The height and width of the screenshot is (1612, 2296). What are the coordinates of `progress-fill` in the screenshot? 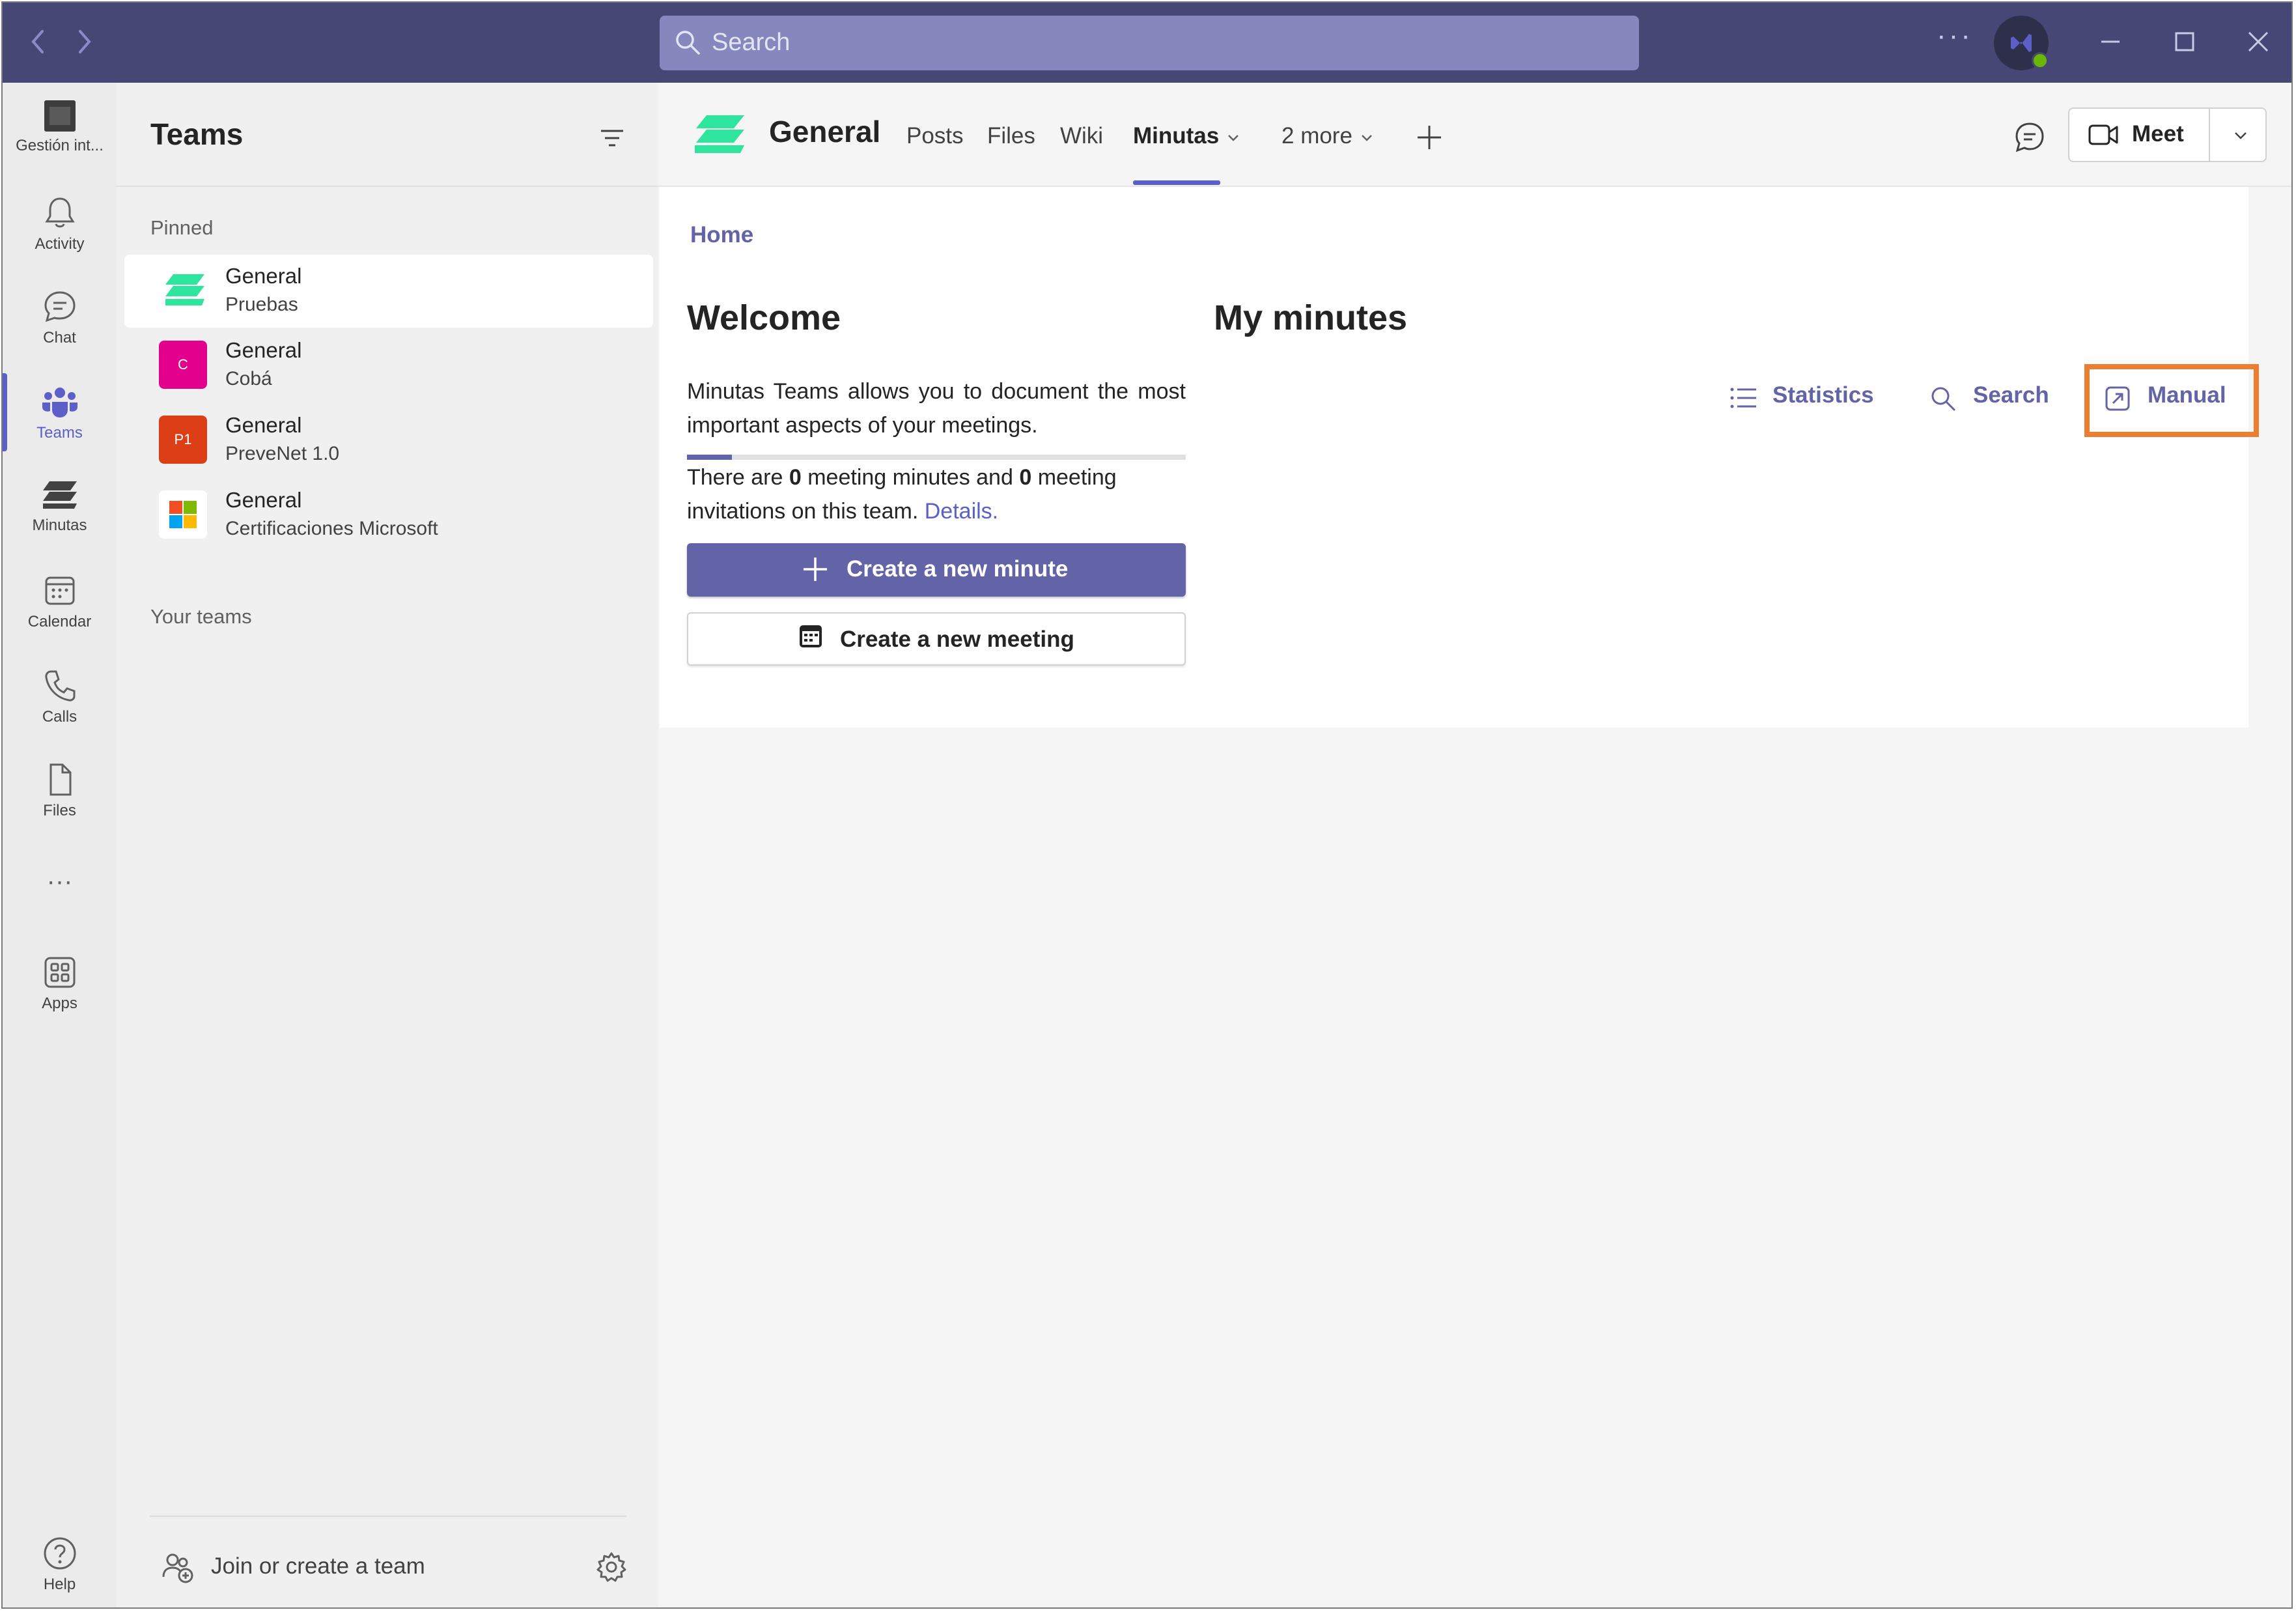 It's located at (710, 457).